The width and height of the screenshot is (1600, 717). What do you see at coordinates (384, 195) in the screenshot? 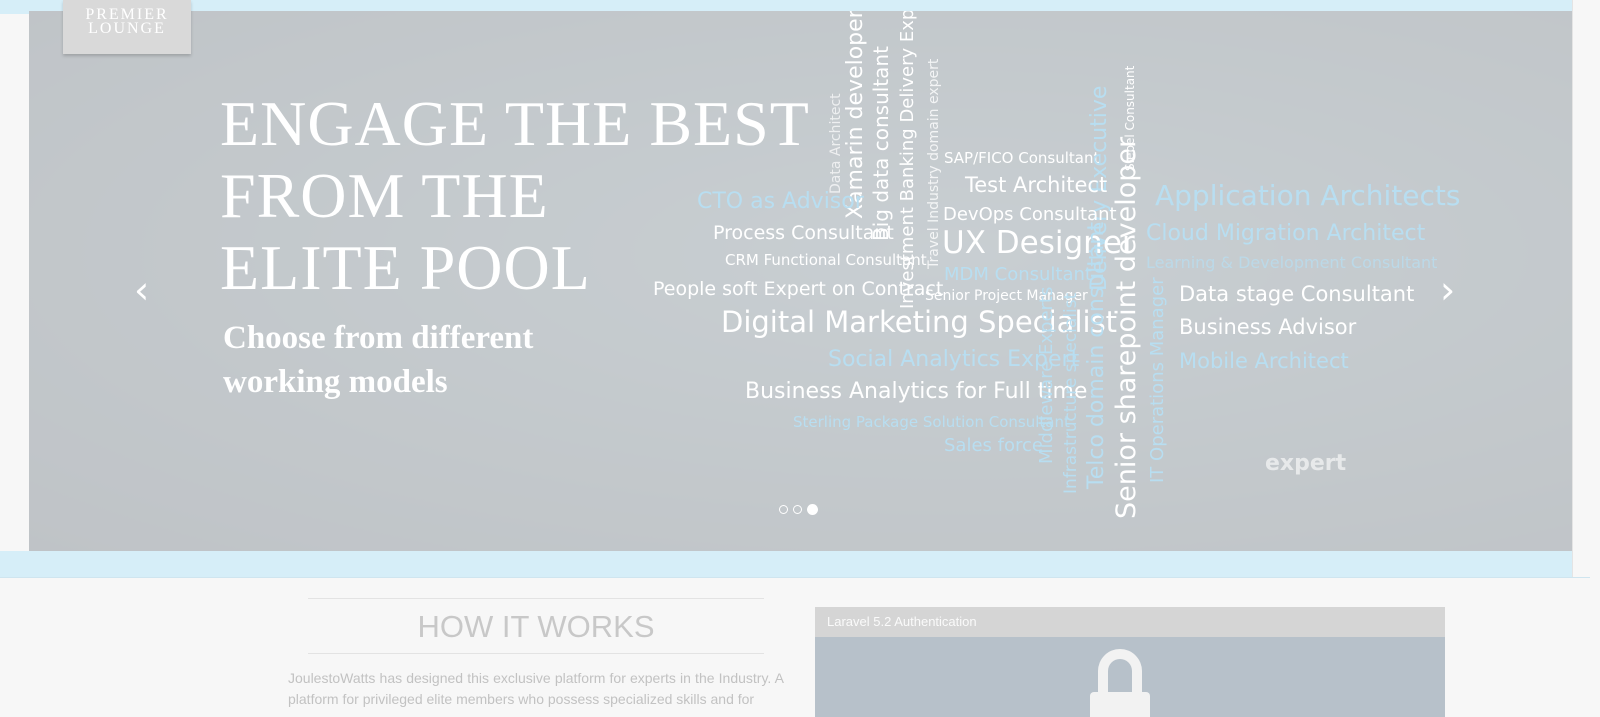
I see `headline-line: FROM THE` at bounding box center [384, 195].